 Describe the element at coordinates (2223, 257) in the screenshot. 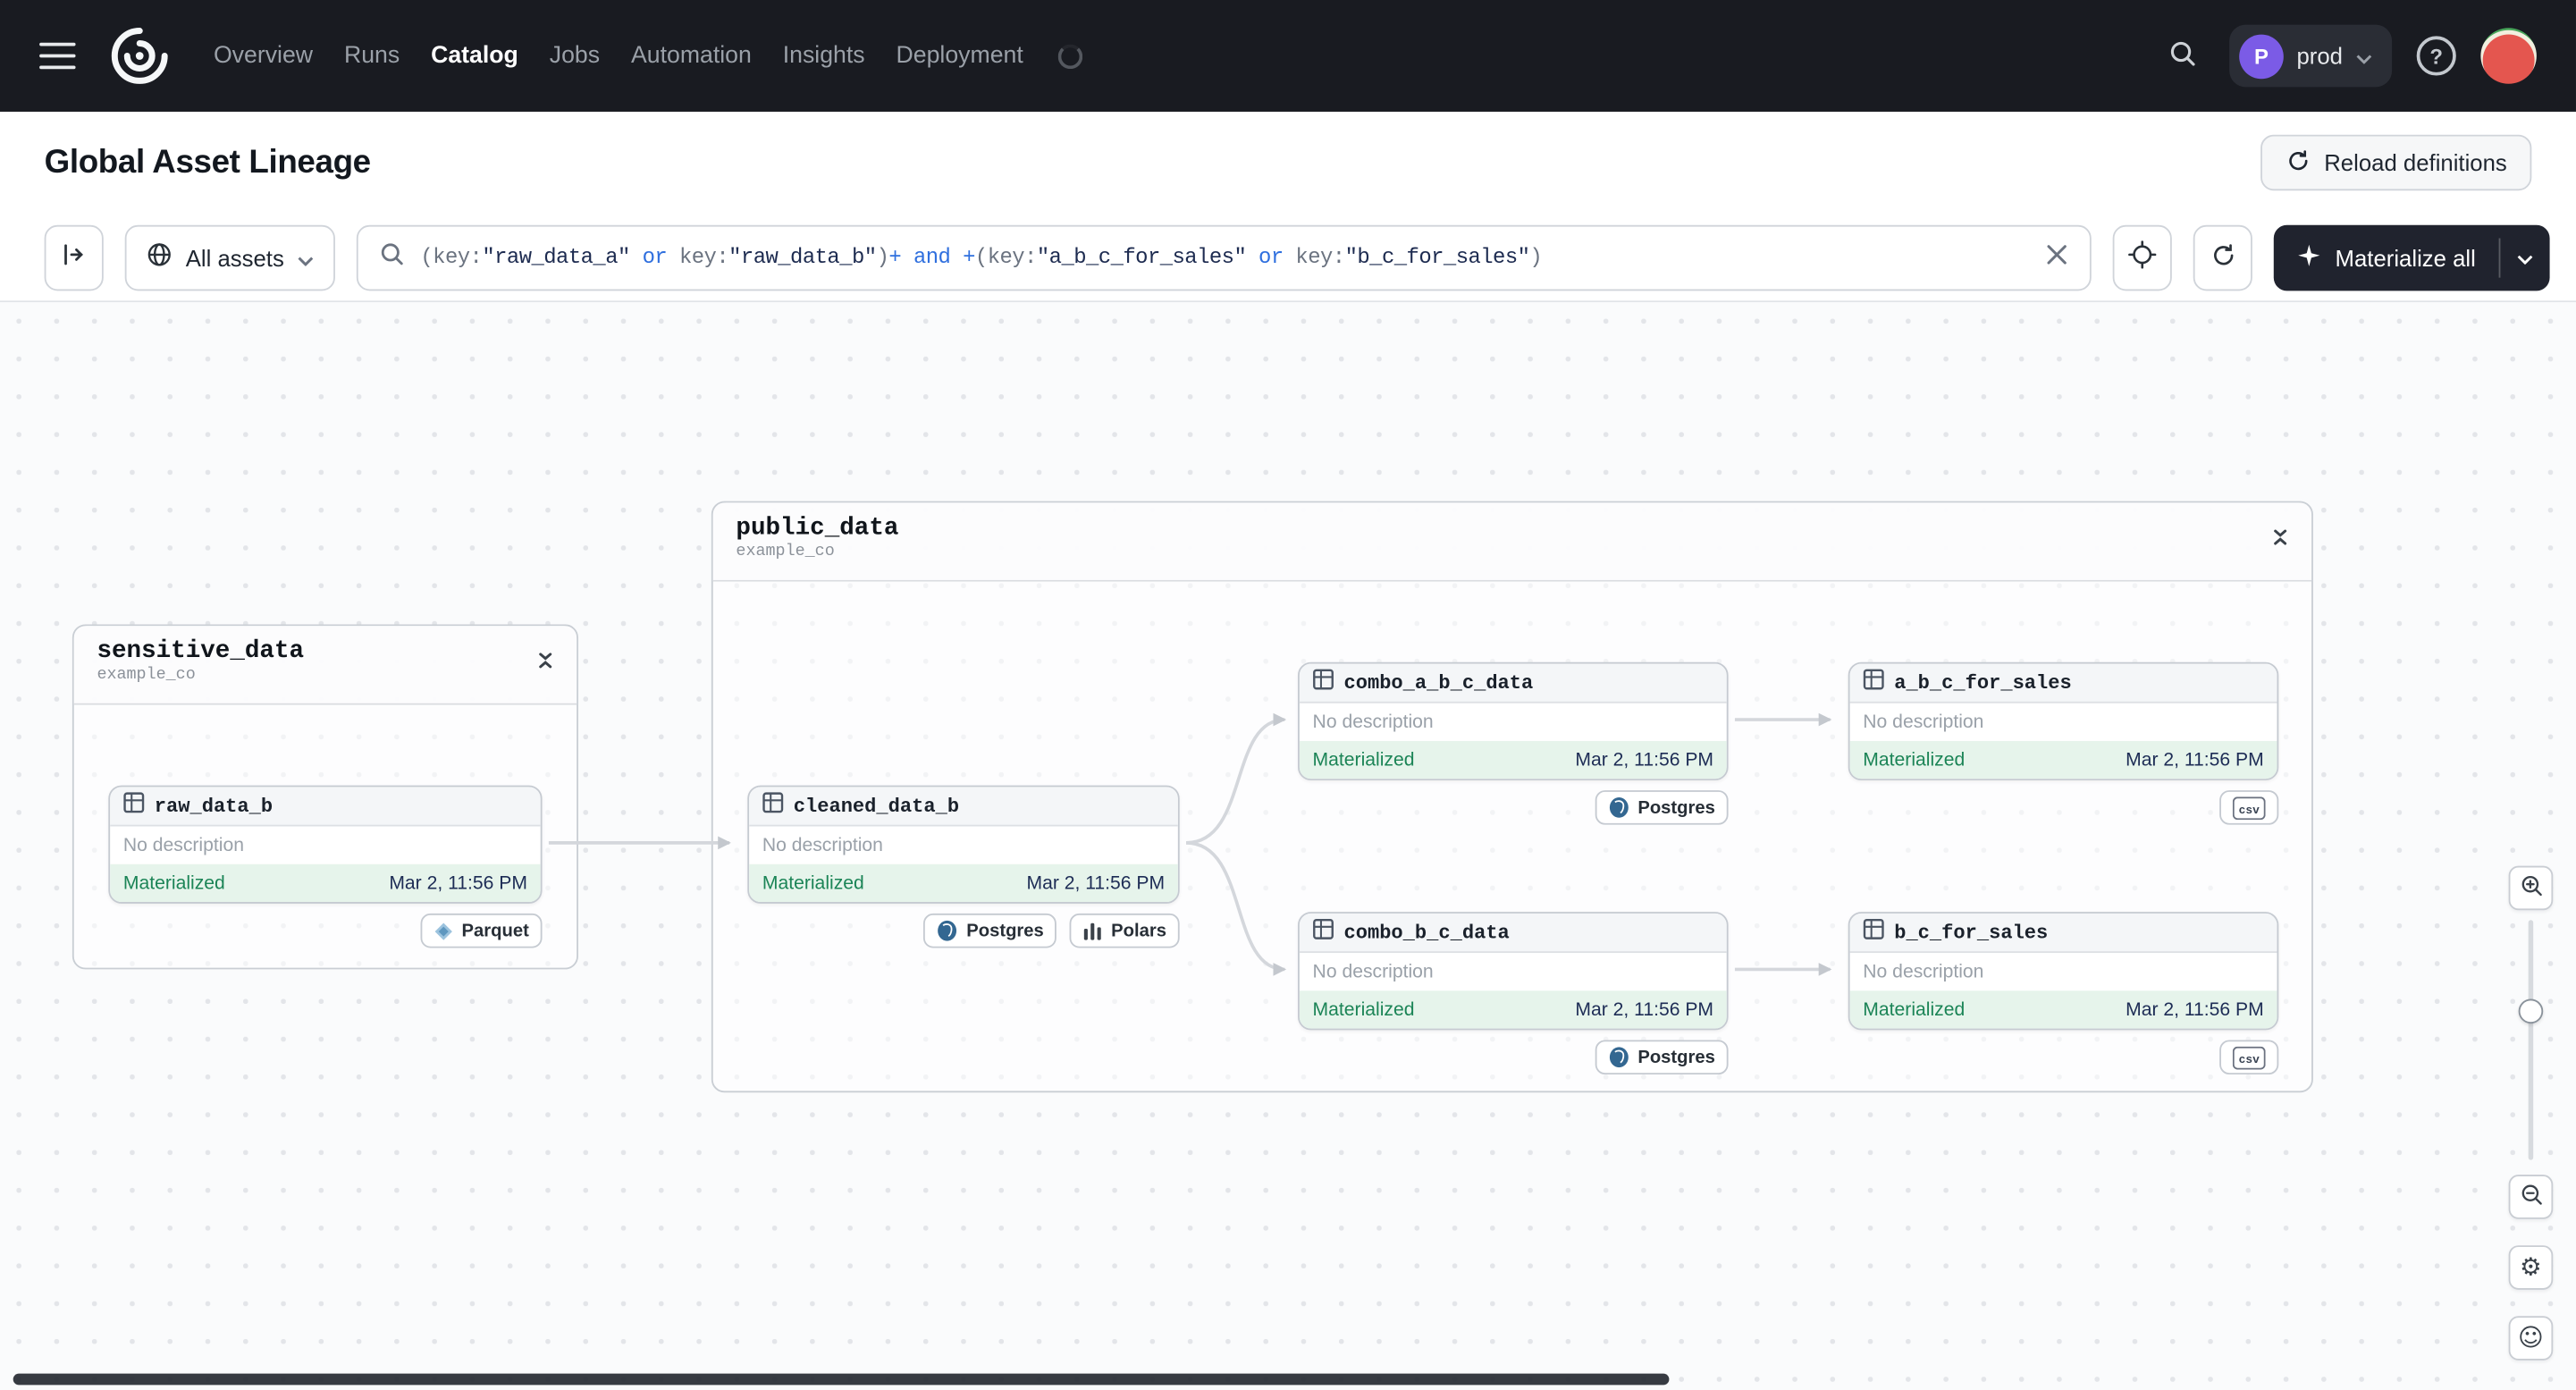

I see `refresh-button` at that location.